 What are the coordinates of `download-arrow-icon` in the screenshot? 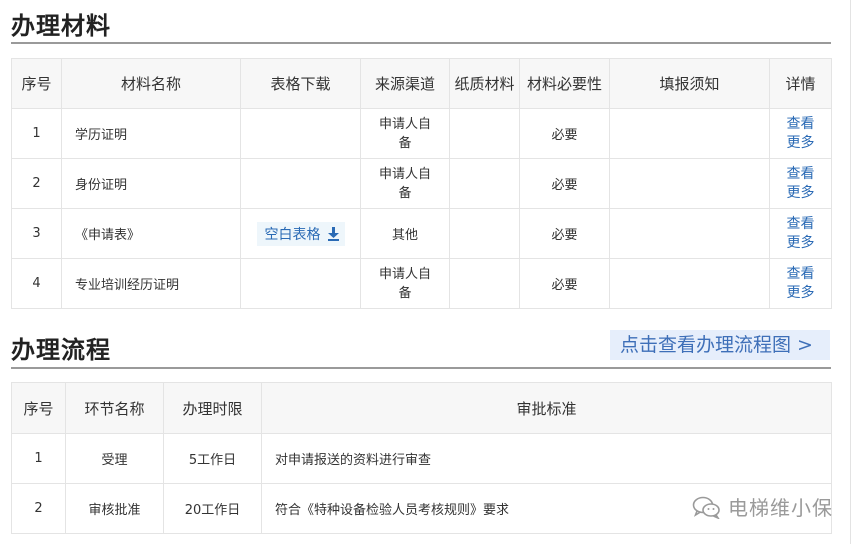 It's located at (333, 233).